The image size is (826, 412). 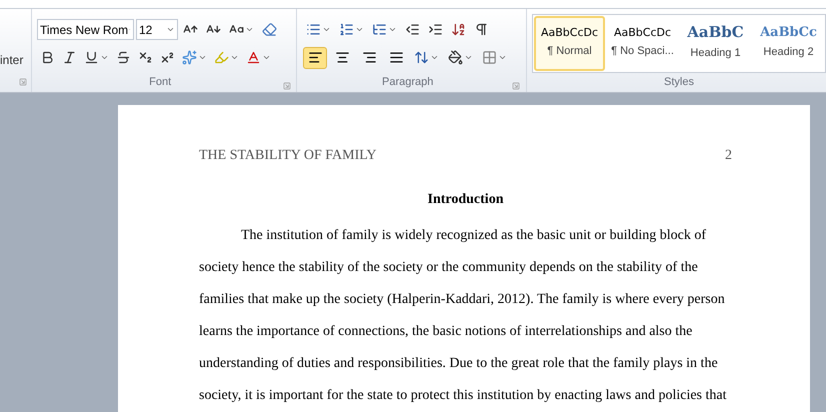 I want to click on style-item: AaBbCcDc ¶ Normal, so click(x=569, y=43).